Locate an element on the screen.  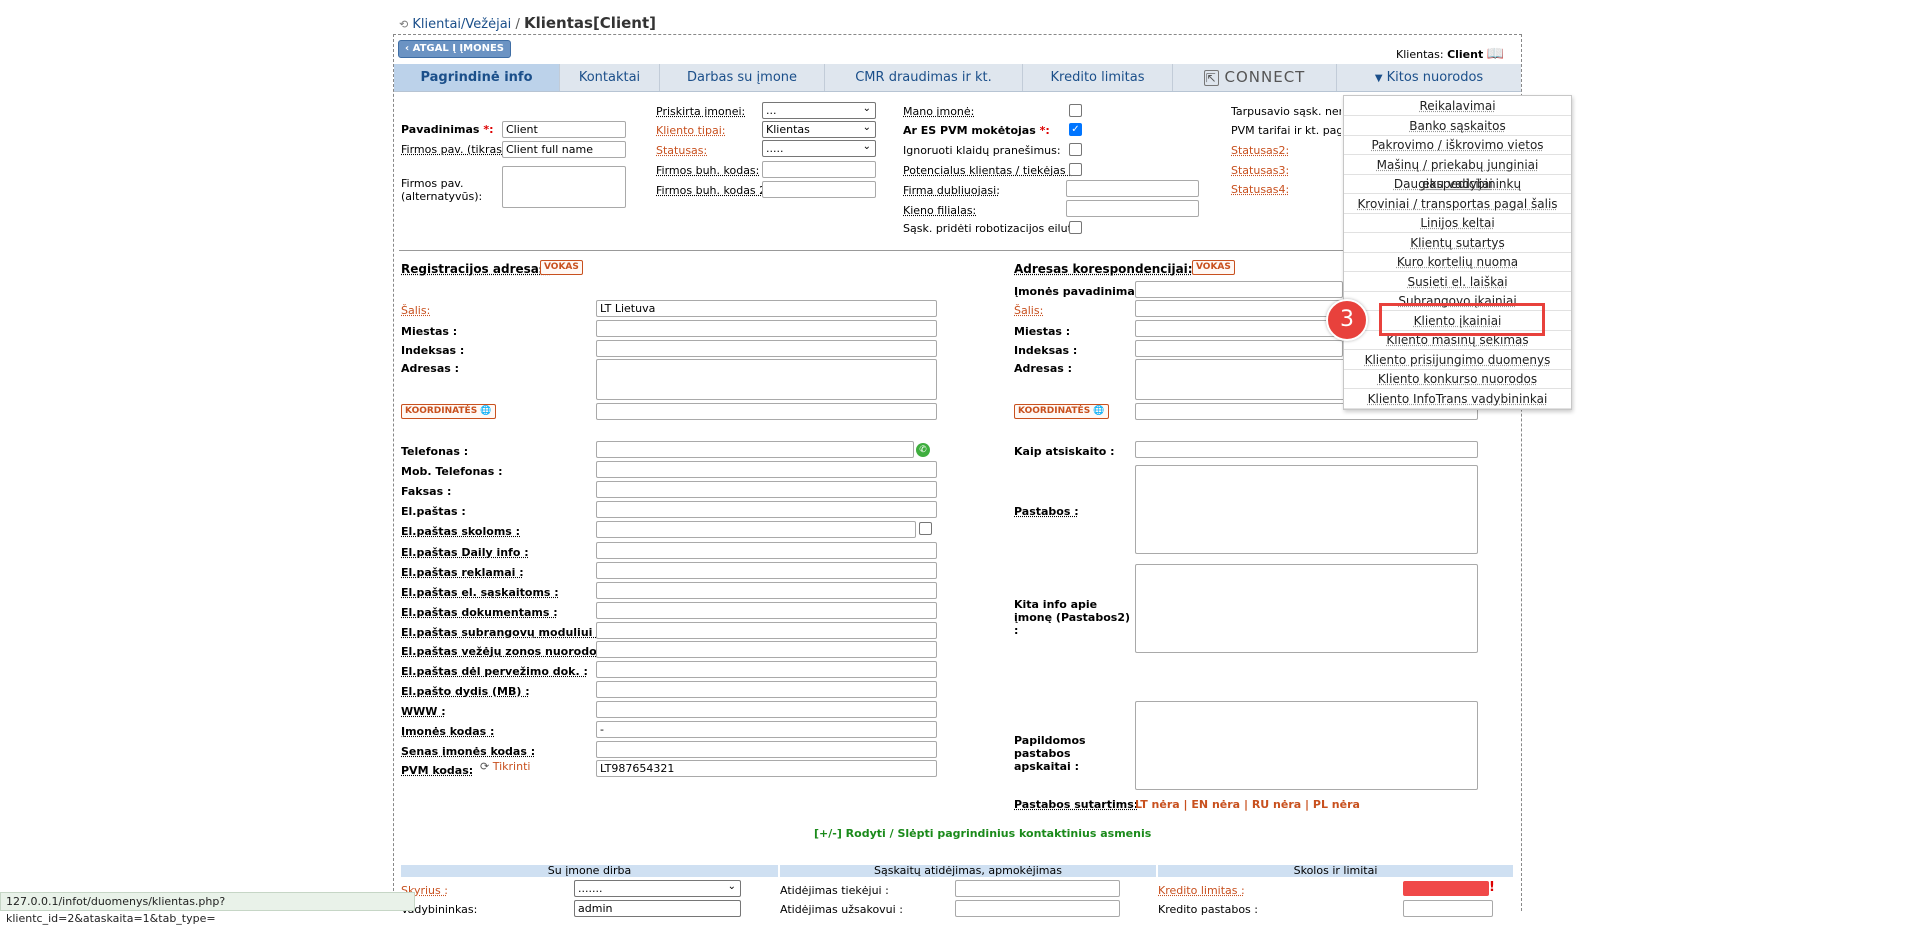
firmos-alt-textarea is located at coordinates (564, 187).